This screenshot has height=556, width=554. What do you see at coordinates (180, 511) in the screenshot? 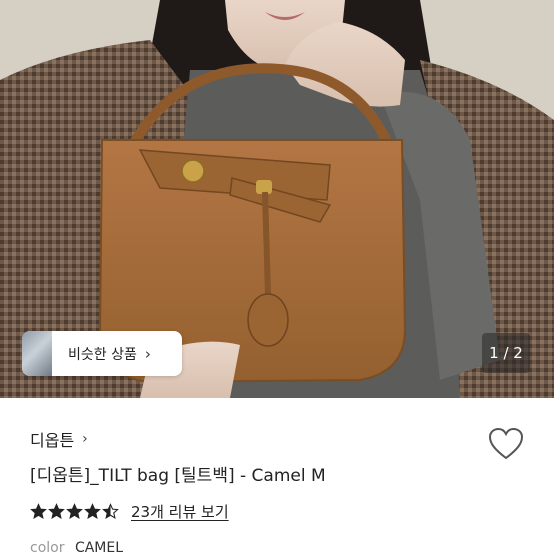
I see `reviews-link: 23개 리뷰 보기` at bounding box center [180, 511].